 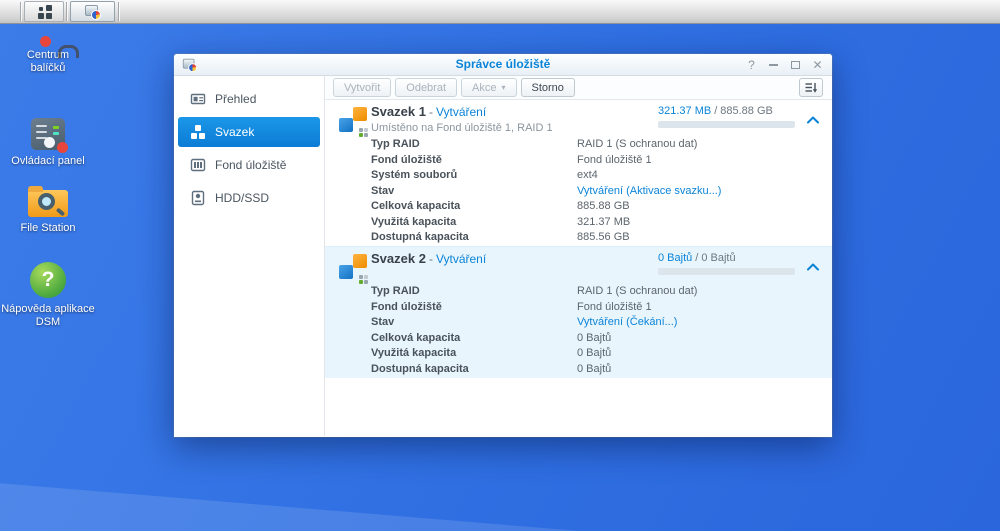 I want to click on window-controls: ? ✕, so click(x=784, y=65).